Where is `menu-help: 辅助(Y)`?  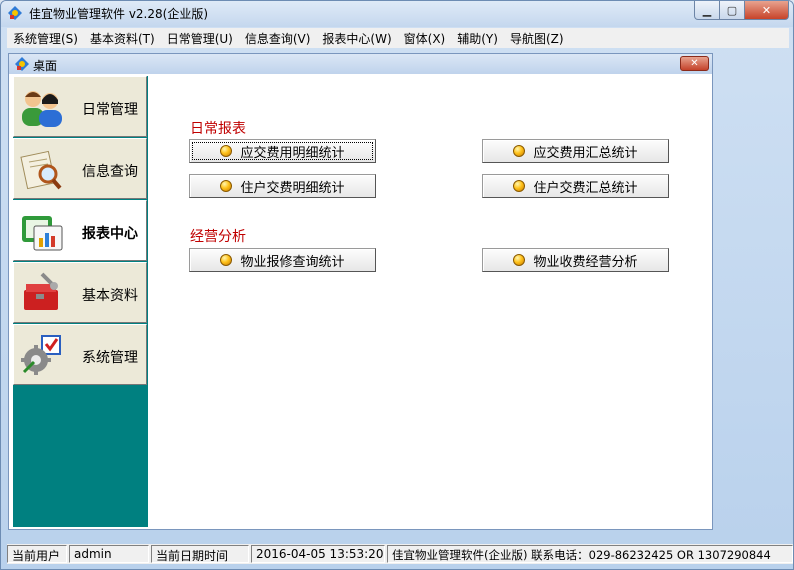
menu-help: 辅助(Y) is located at coordinates (477, 38).